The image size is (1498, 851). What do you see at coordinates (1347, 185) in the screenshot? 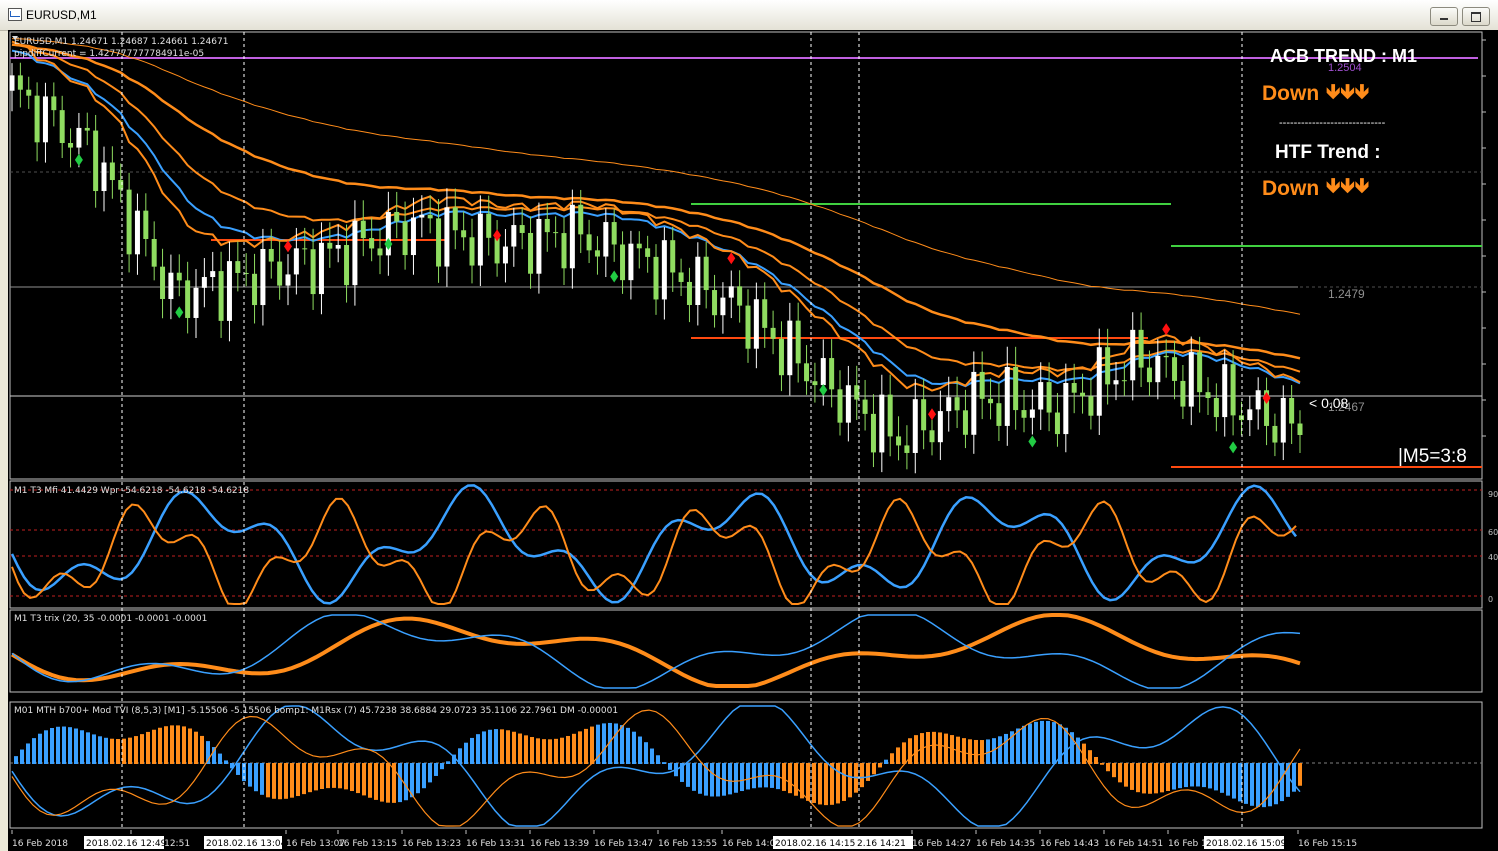
I see `htf-down-arrows-icon: 🡻🡻🡻` at bounding box center [1347, 185].